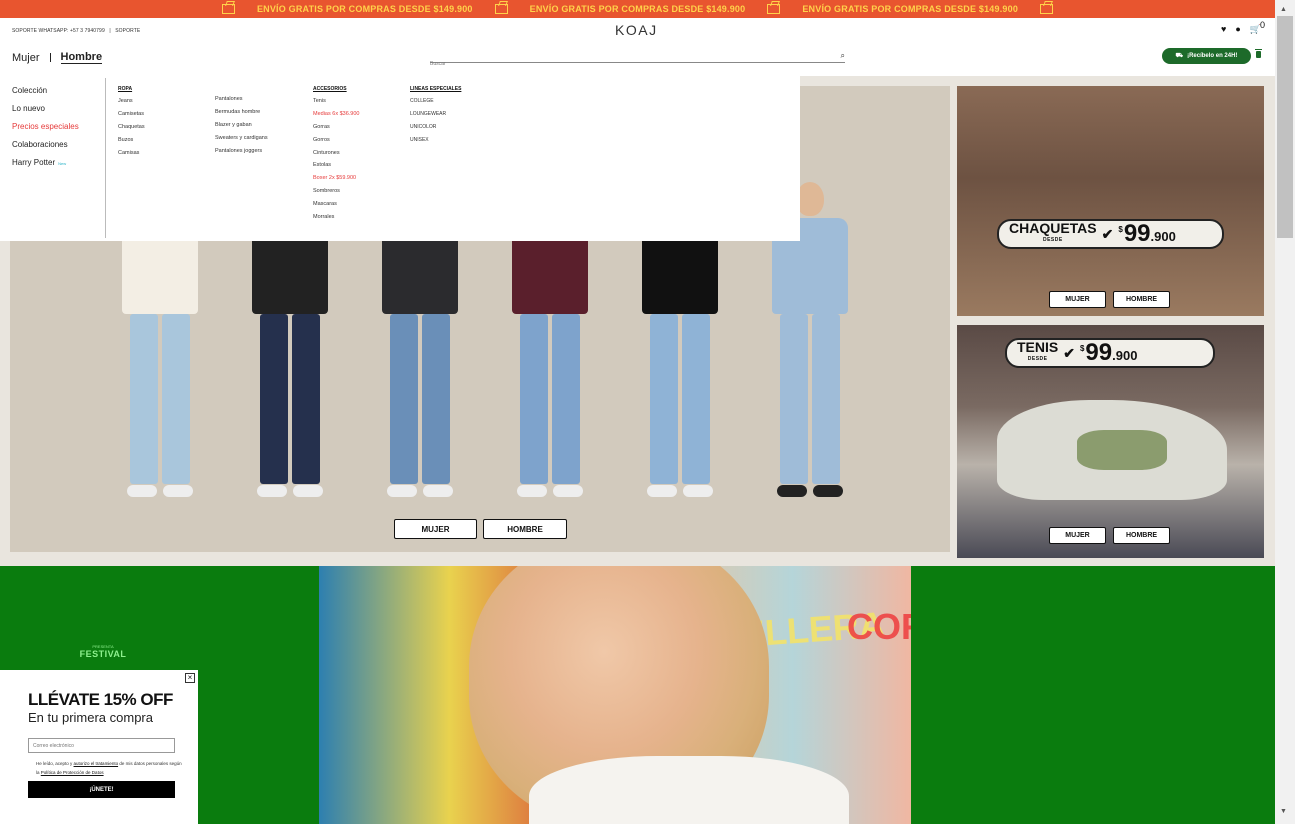 The height and width of the screenshot is (824, 1295). I want to click on menu-item-coleccion: Colección, so click(57, 90).